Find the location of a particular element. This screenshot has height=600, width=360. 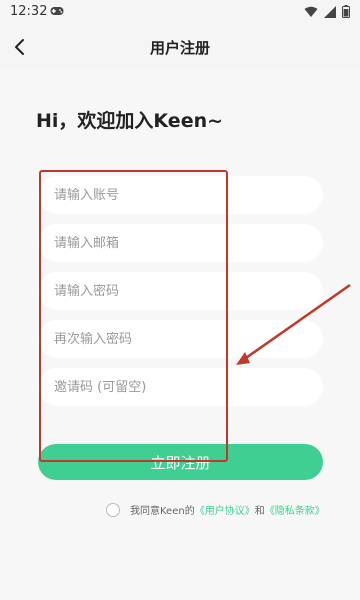

account-field is located at coordinates (180, 195).